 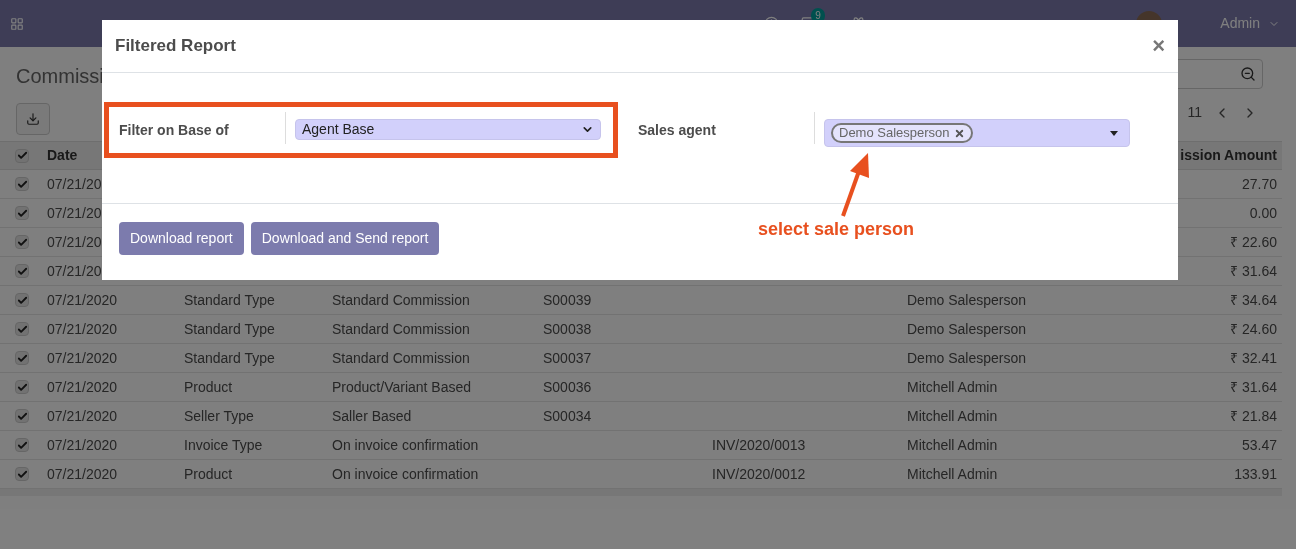 What do you see at coordinates (448, 129) in the screenshot?
I see `filter-select: Agent Base` at bounding box center [448, 129].